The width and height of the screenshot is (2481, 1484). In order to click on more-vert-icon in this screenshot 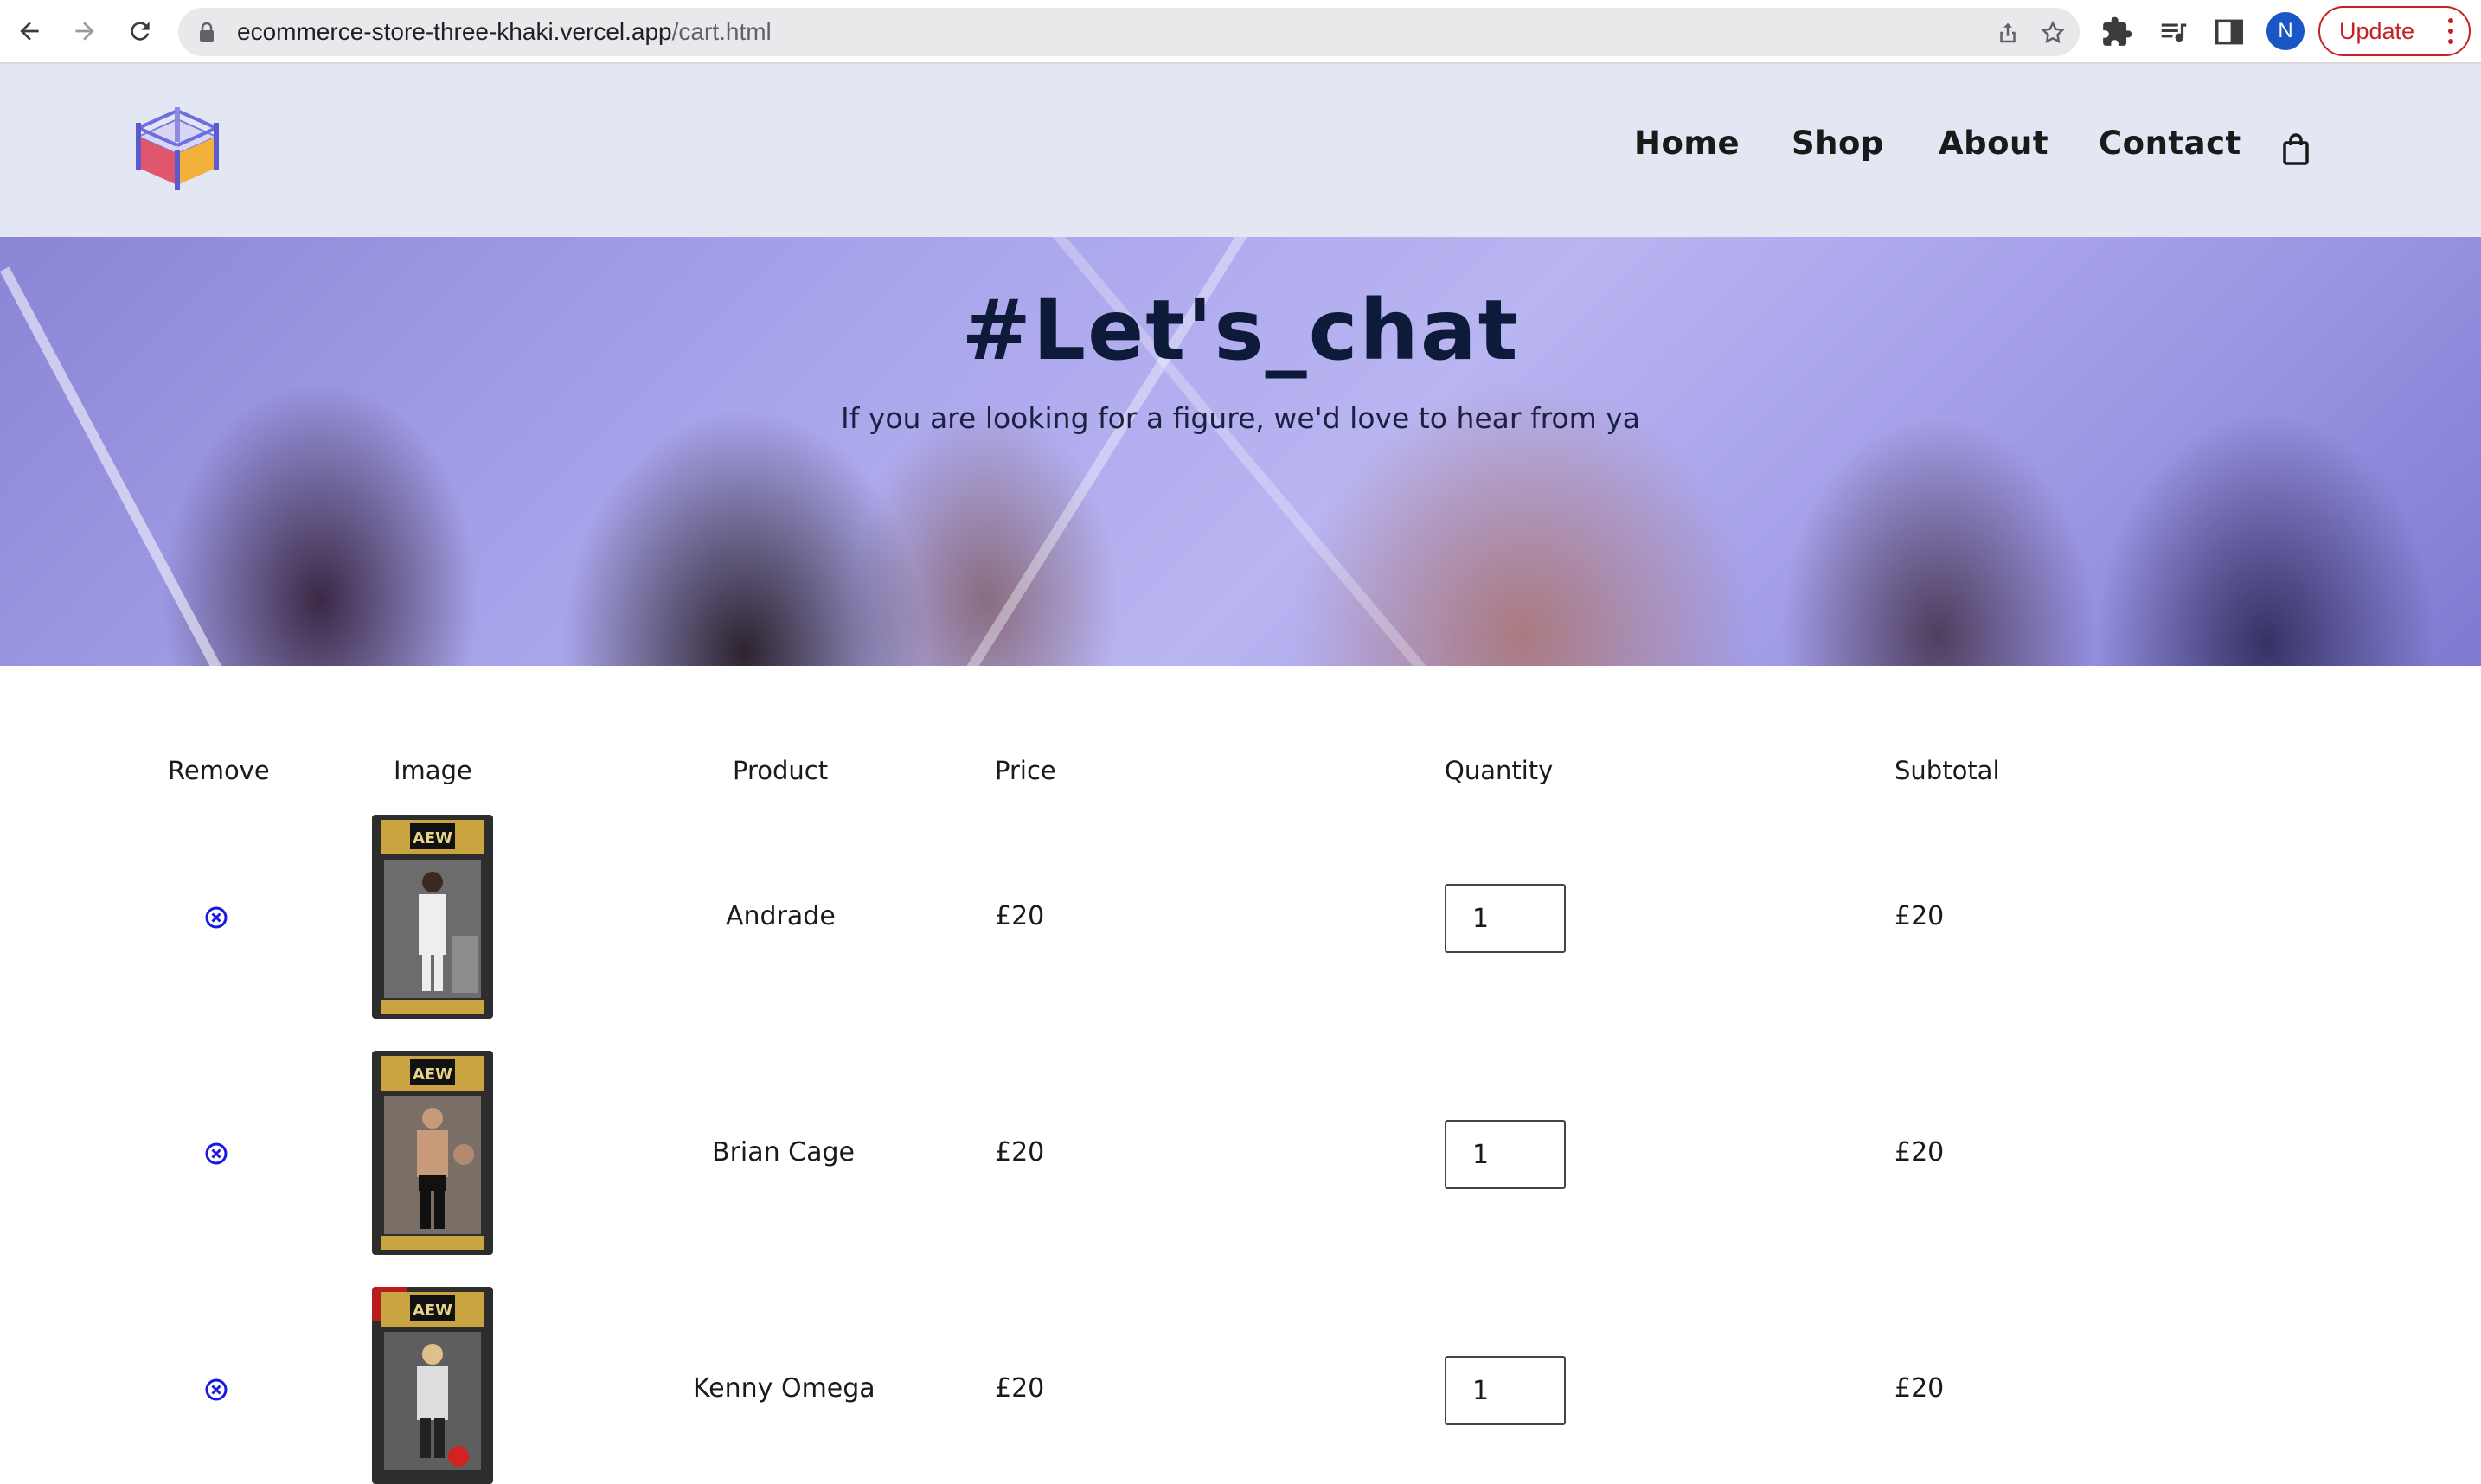, I will do `click(2450, 31)`.